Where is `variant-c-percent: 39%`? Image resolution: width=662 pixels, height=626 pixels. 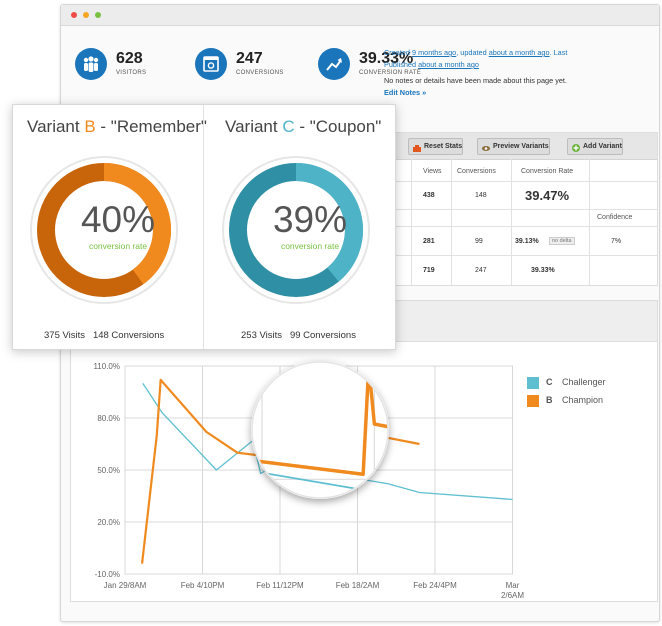
variant-c-percent: 39% is located at coordinates (310, 219).